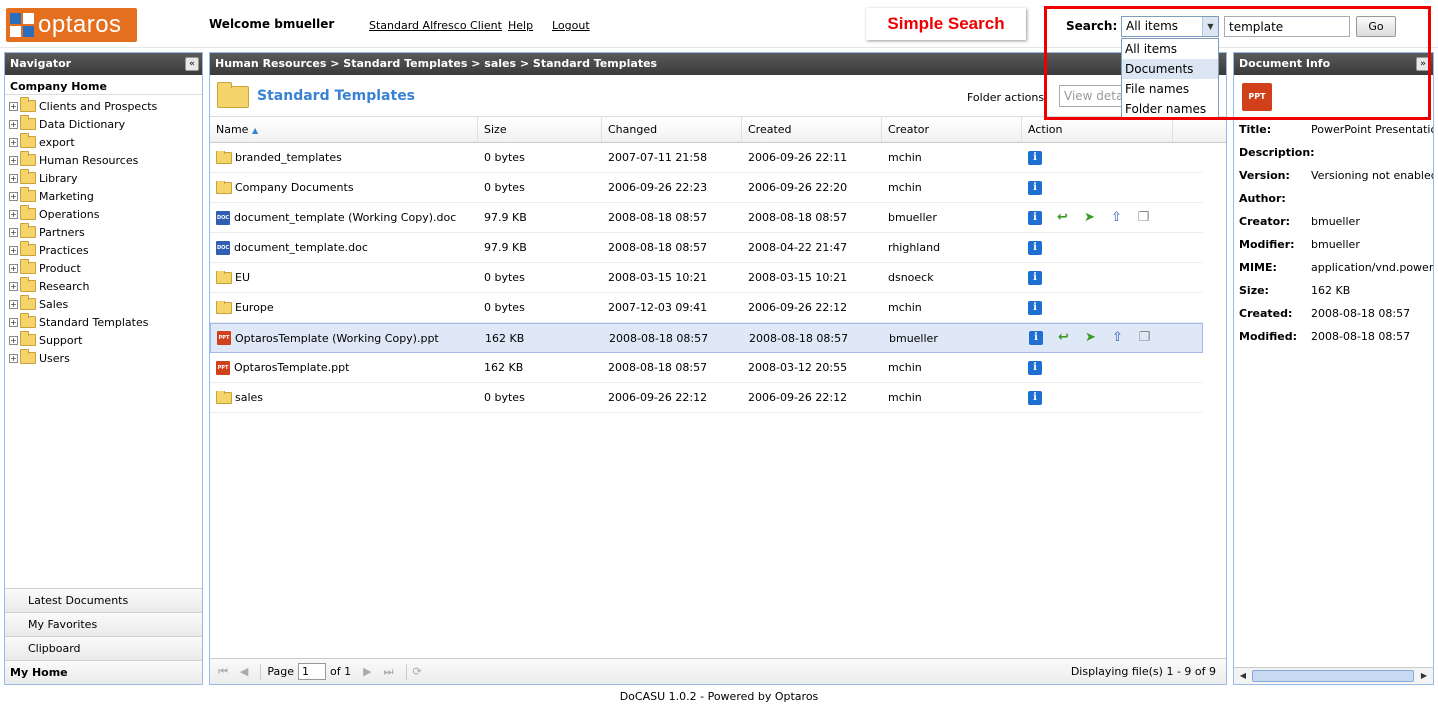 The height and width of the screenshot is (708, 1438). I want to click on scrollbar-thumb, so click(1333, 676).